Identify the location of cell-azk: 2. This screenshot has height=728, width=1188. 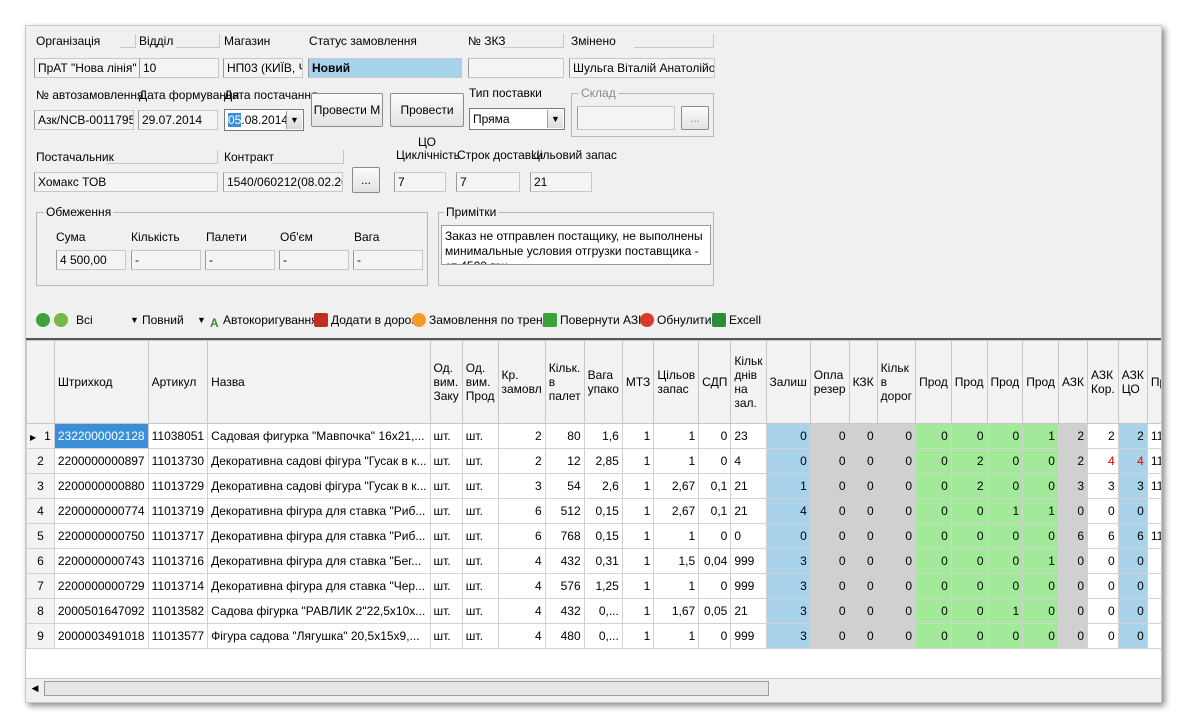
(1073, 461).